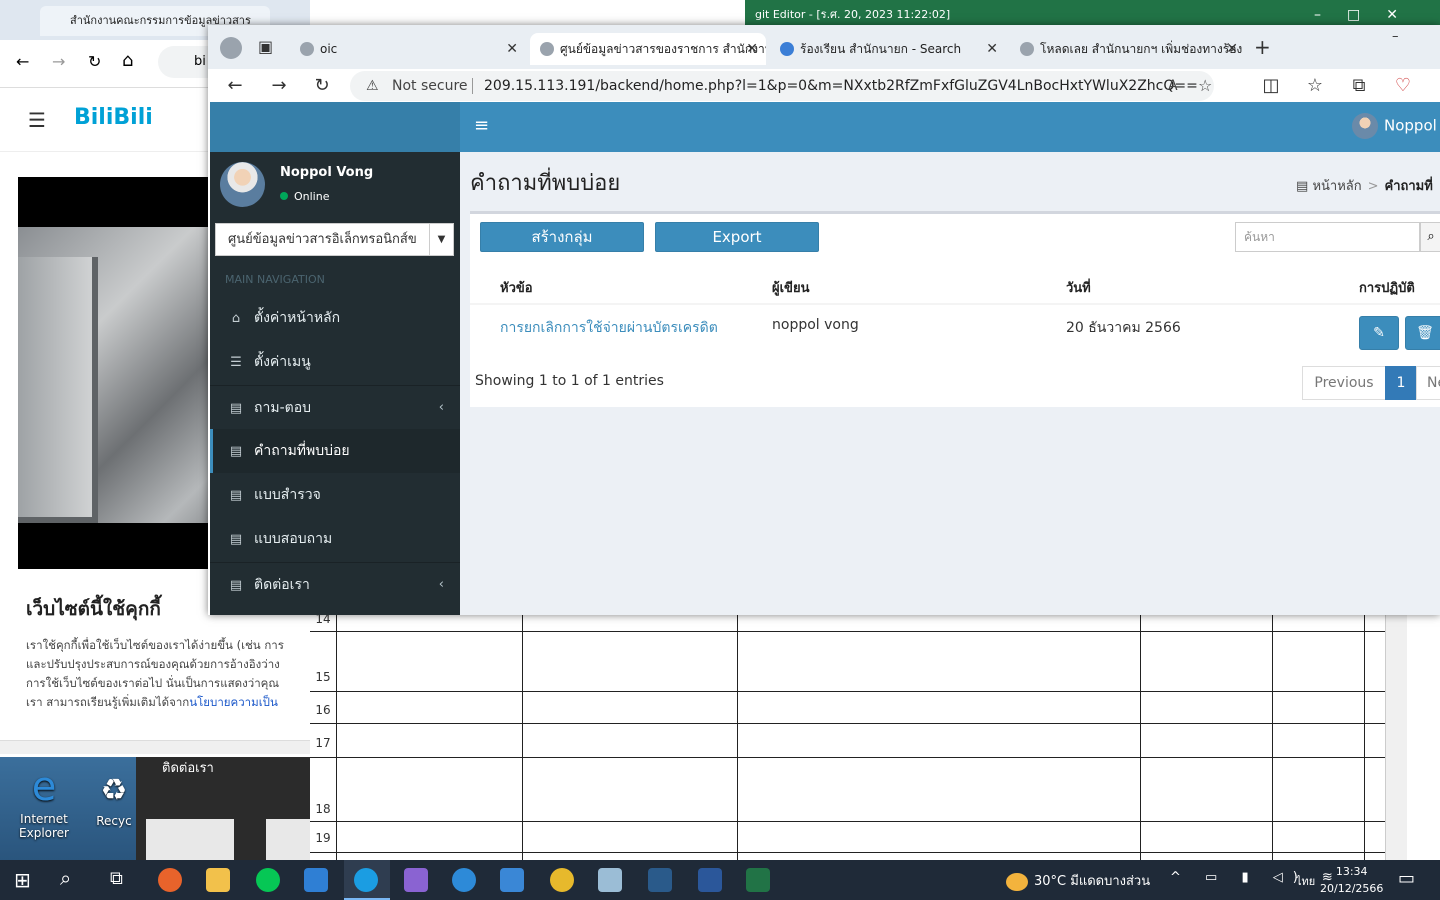 Image resolution: width=1440 pixels, height=900 pixels. I want to click on table-info: Showing 1 to 1 of 1 entries, so click(569, 381).